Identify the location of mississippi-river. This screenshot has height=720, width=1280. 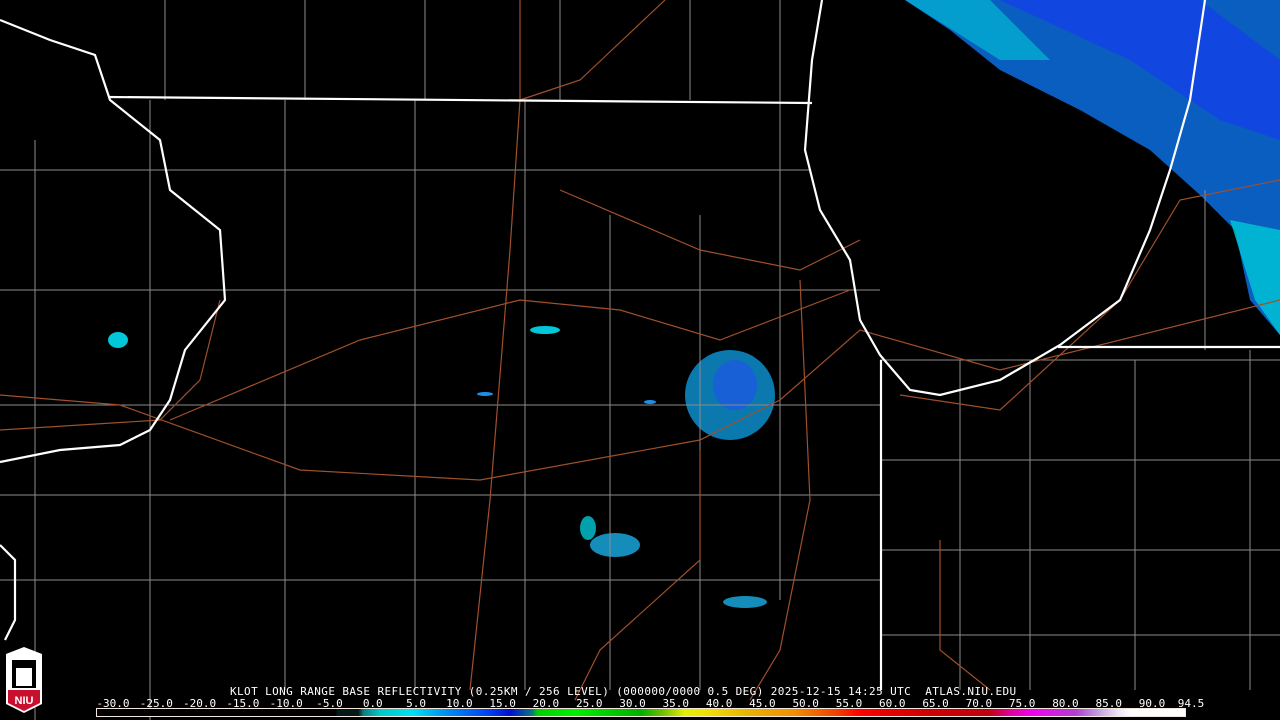
(113, 241).